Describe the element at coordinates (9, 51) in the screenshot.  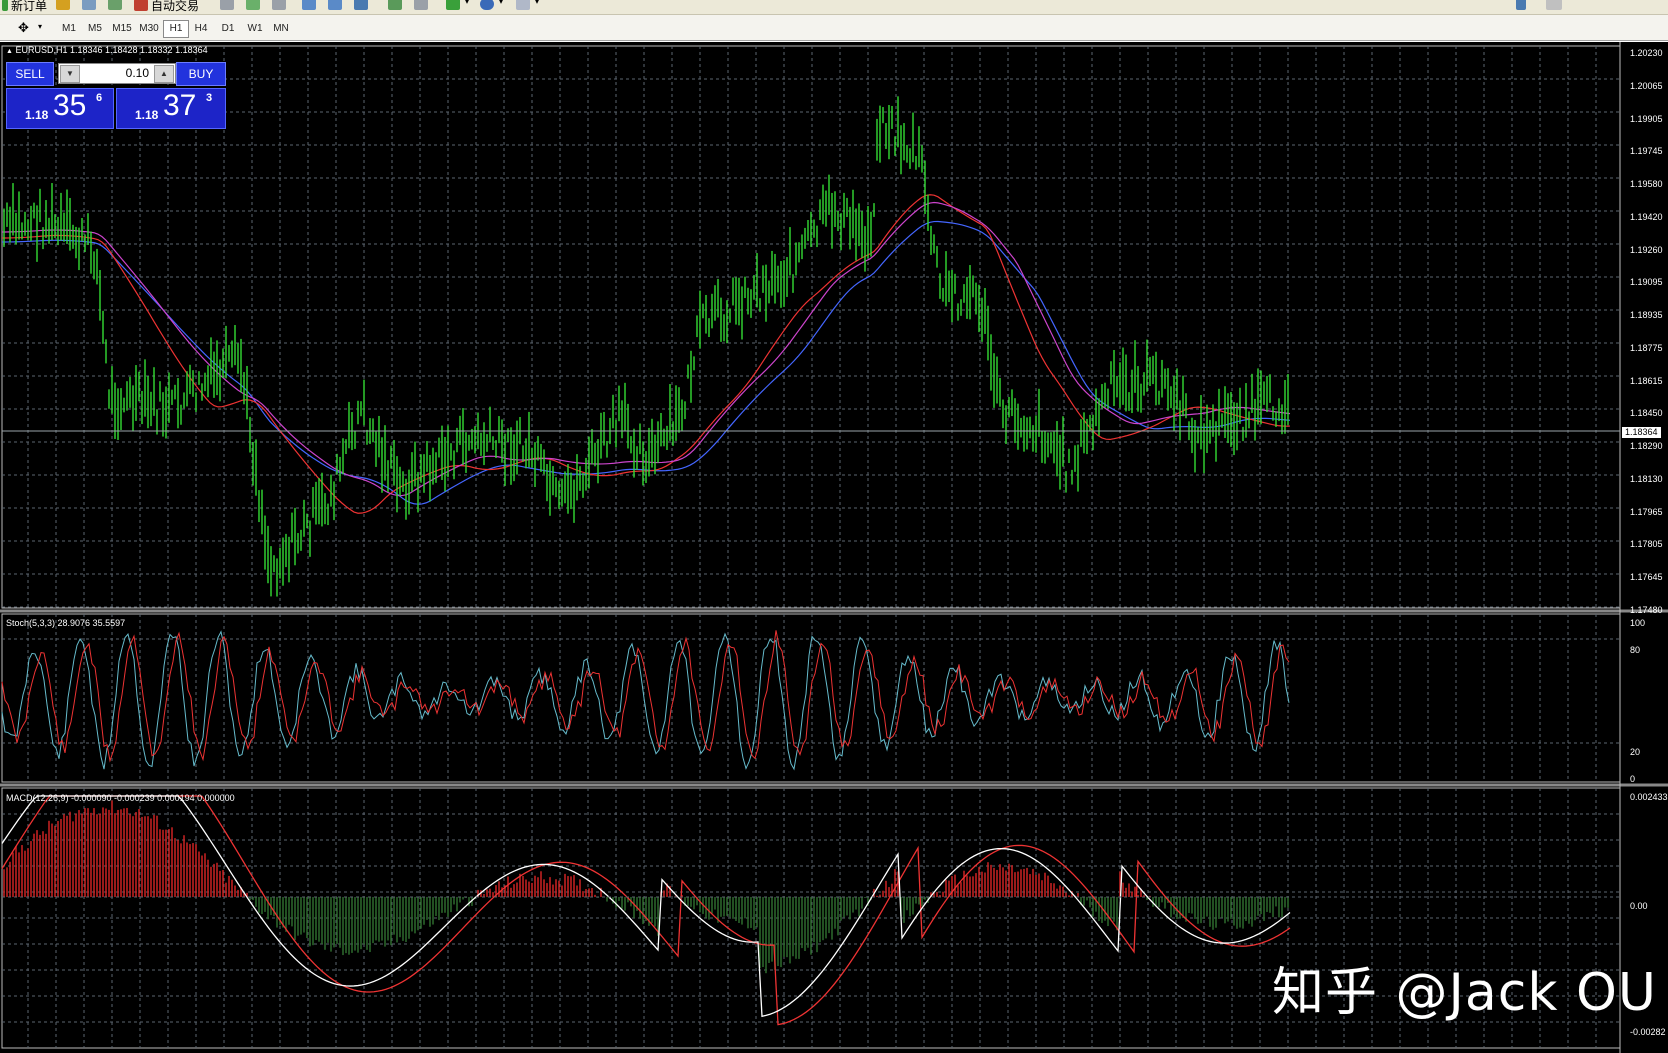
I see `symbol-marker-icon: ▲` at that location.